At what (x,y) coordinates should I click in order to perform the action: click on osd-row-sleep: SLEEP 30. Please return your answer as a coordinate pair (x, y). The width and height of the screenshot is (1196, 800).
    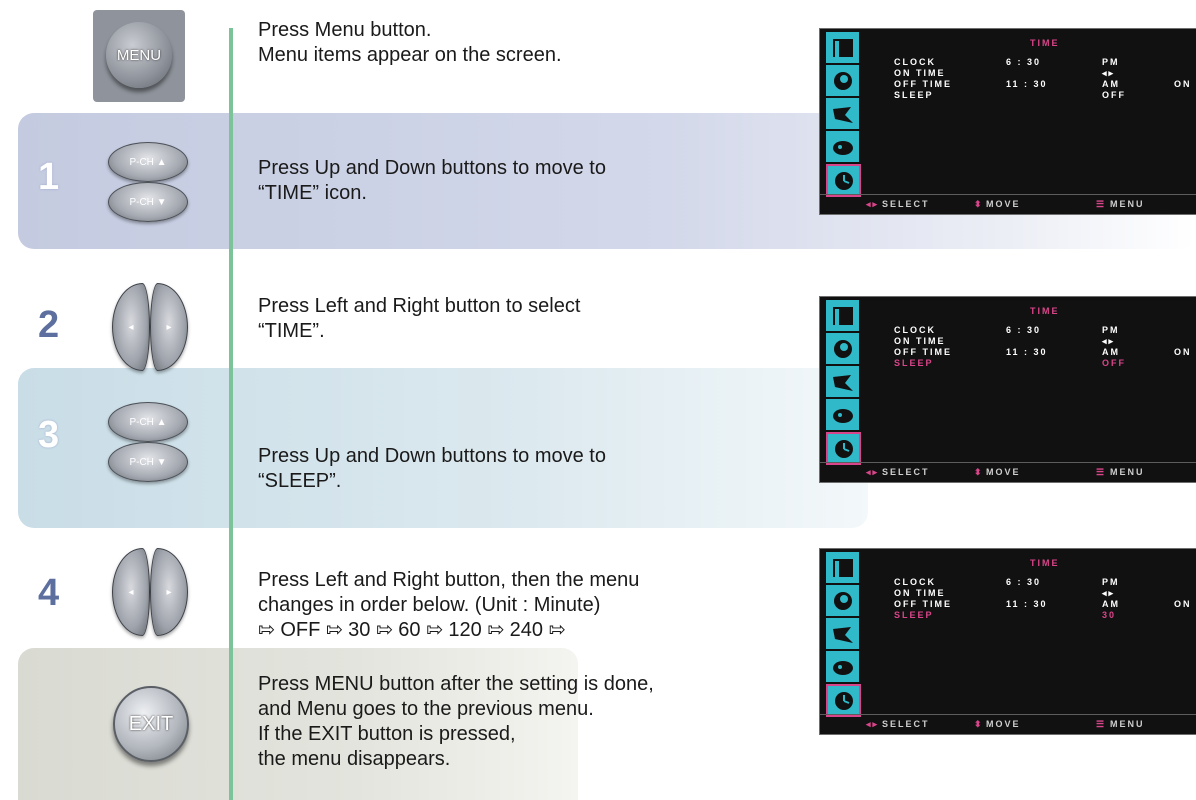
    Looking at the image, I should click on (1032, 615).